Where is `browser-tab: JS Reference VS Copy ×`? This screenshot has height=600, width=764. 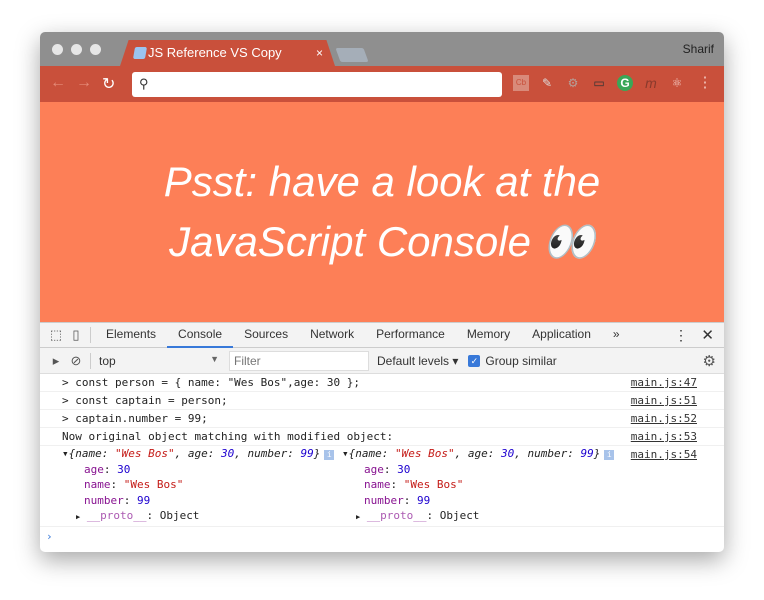 browser-tab: JS Reference VS Copy × is located at coordinates (227, 53).